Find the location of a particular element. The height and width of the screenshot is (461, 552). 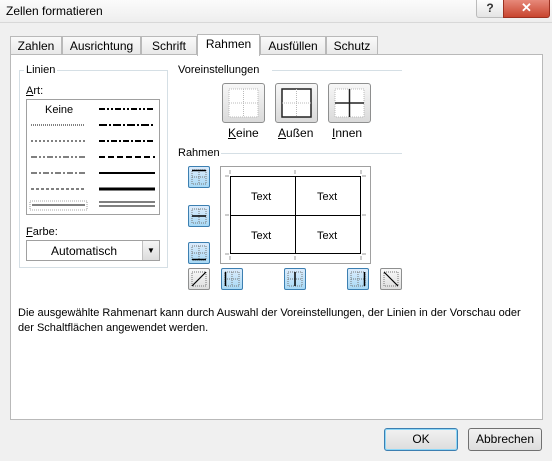

preview-grid is located at coordinates (295, 215).